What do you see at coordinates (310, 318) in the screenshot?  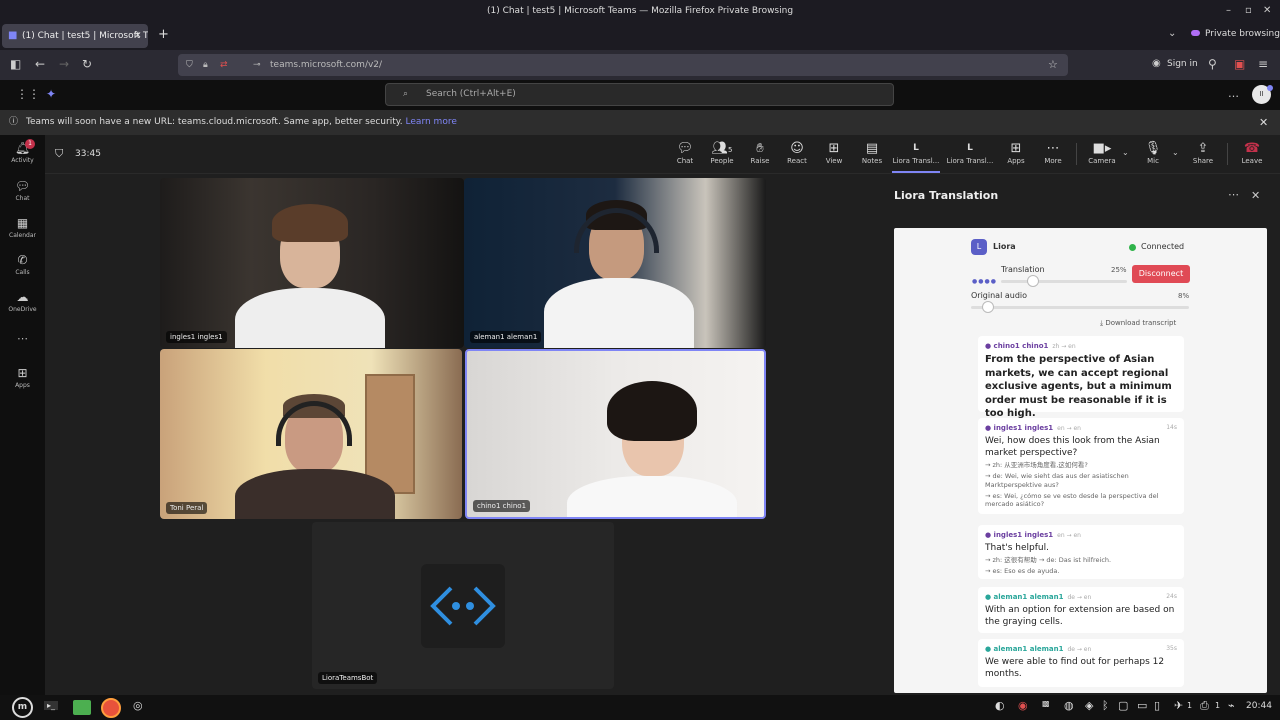 I see `participant-shirt` at bounding box center [310, 318].